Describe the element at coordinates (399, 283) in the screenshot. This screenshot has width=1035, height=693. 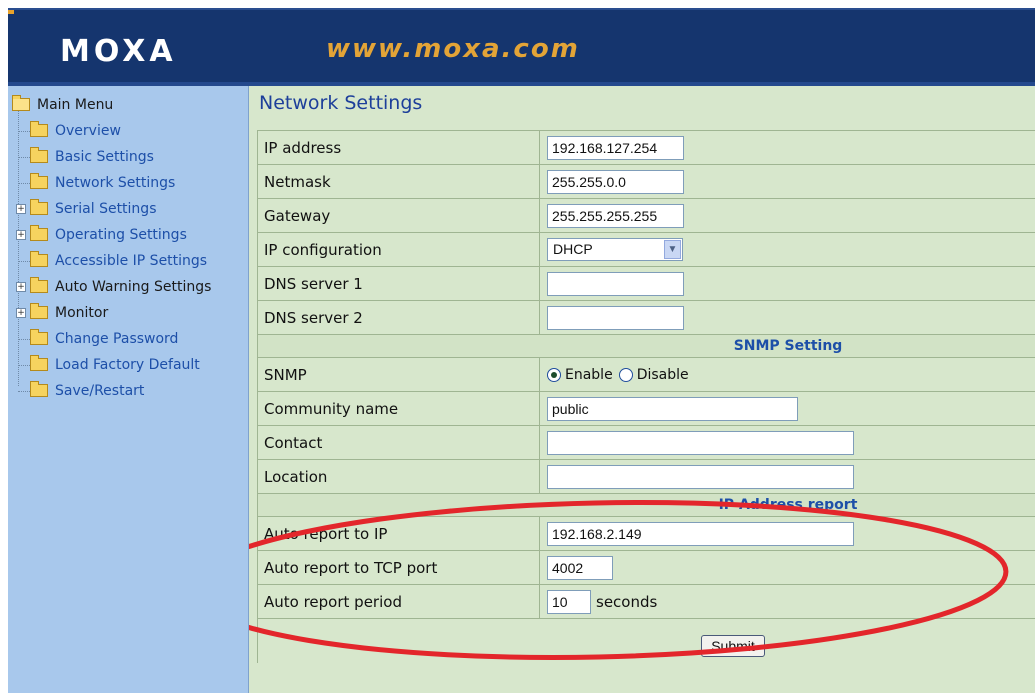
I see `dns-server-1-label: DNS server 1` at that location.